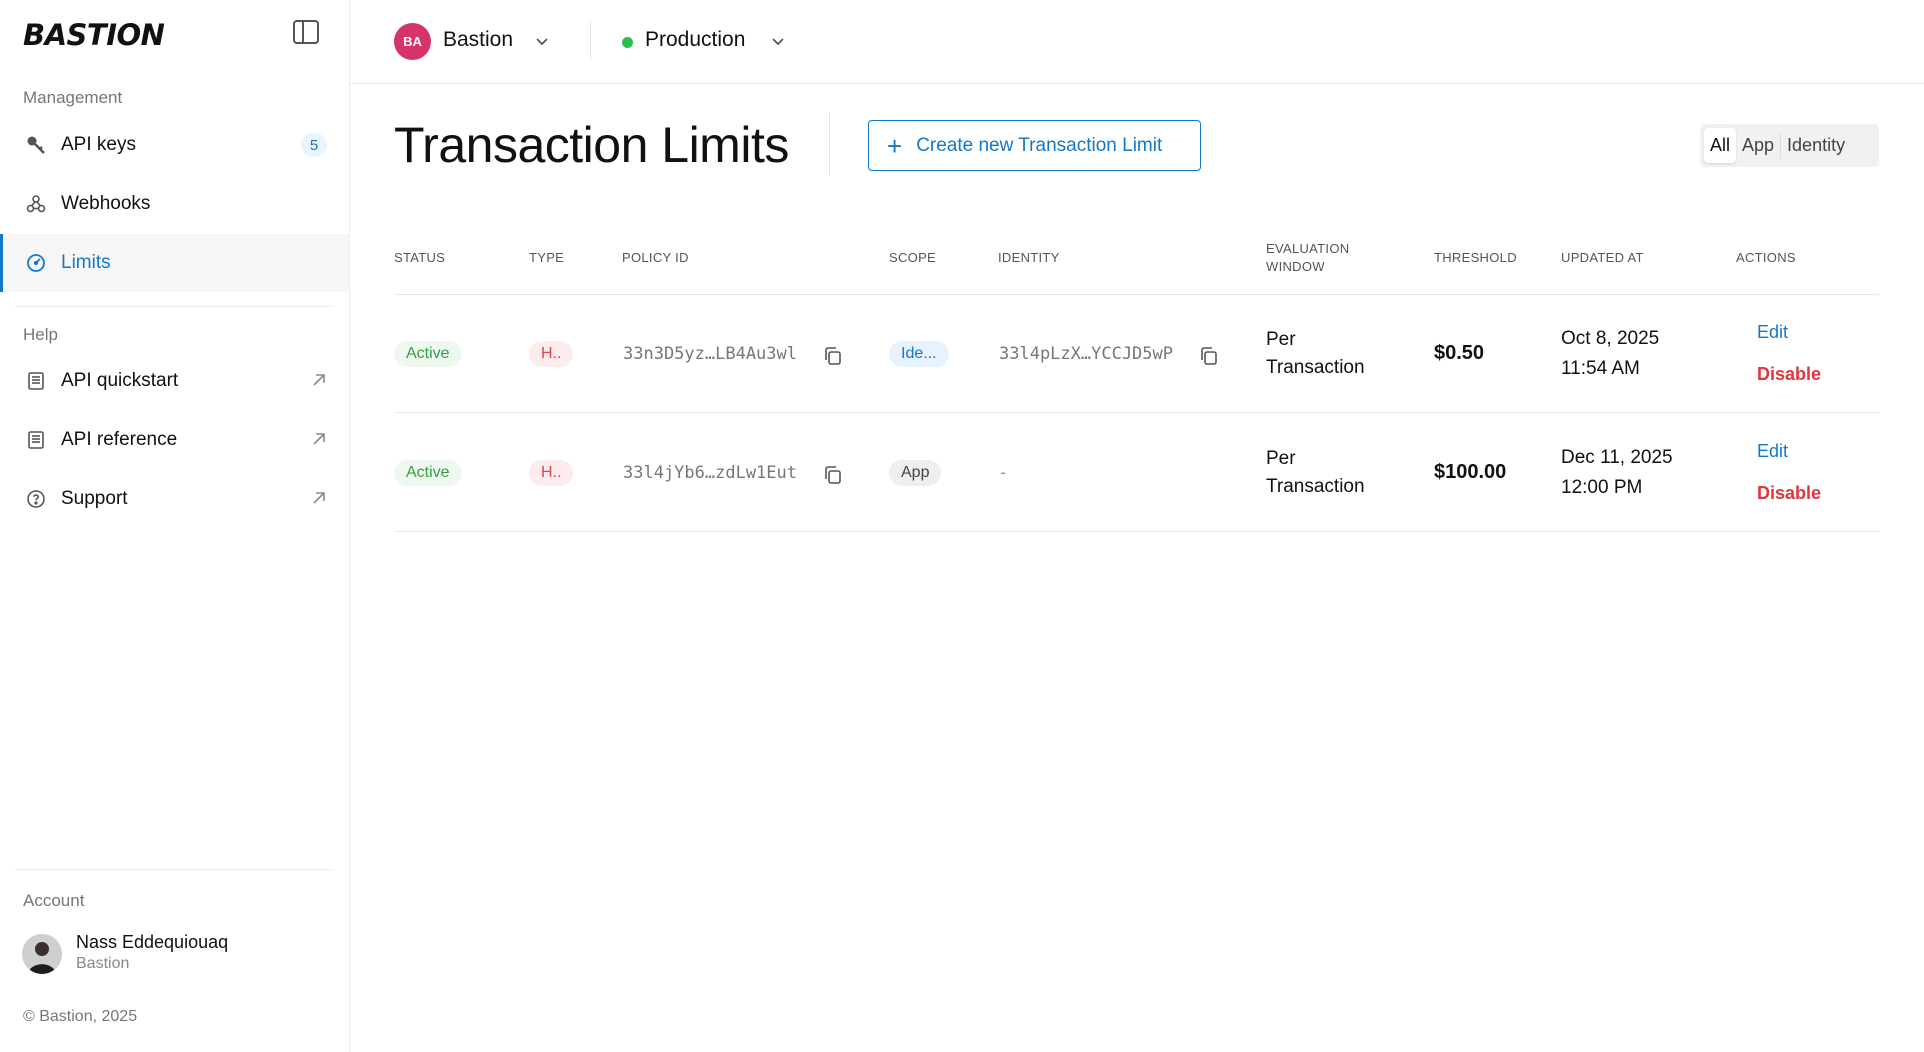  What do you see at coordinates (829, 144) in the screenshot?
I see `header-divider` at bounding box center [829, 144].